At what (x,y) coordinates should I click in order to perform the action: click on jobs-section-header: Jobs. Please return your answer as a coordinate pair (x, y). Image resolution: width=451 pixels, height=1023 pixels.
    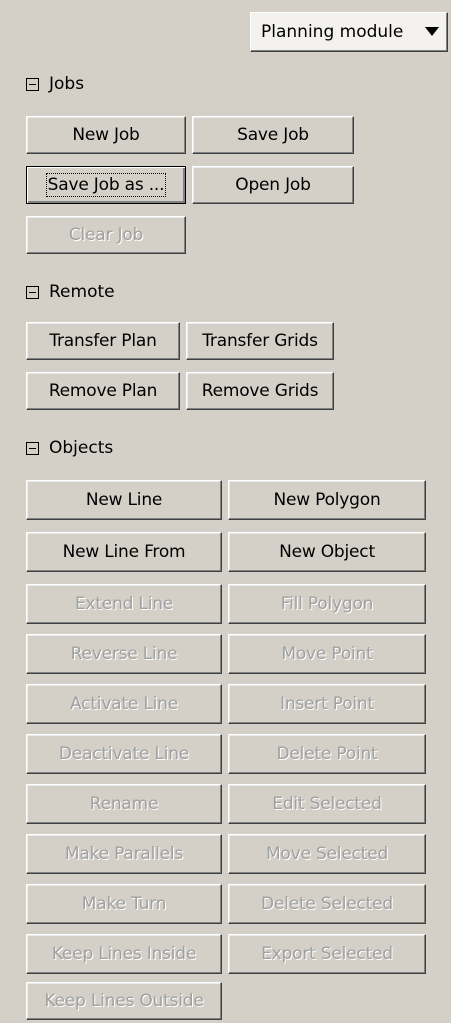
    Looking at the image, I should click on (55, 84).